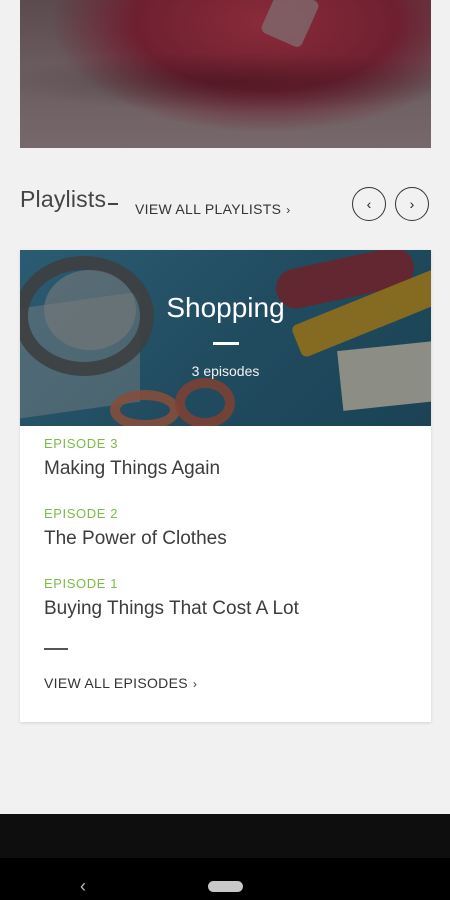 This screenshot has height=900, width=450. What do you see at coordinates (135, 538) in the screenshot?
I see `episode-title: The Power of Clothes` at bounding box center [135, 538].